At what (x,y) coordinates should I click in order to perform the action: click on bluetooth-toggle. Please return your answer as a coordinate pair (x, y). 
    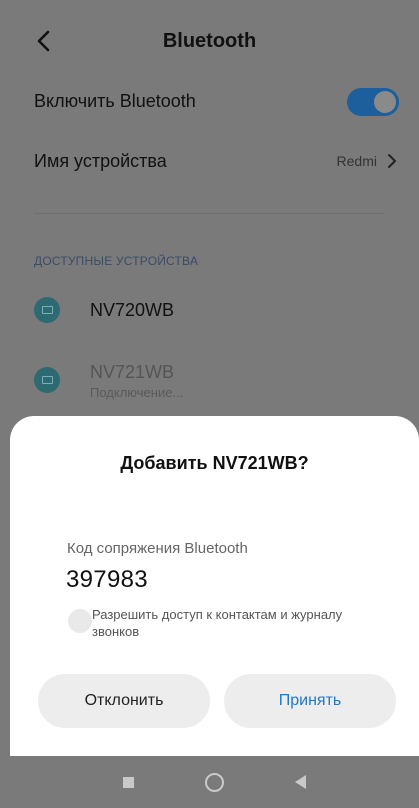
    Looking at the image, I should click on (373, 102).